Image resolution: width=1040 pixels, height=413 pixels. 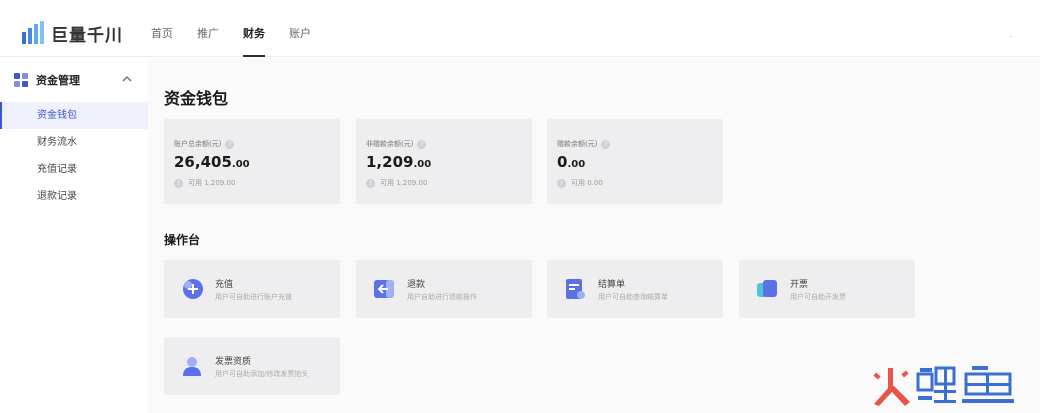 I want to click on op-recharge: 充值 用户可自助进行账户充值, so click(x=252, y=289).